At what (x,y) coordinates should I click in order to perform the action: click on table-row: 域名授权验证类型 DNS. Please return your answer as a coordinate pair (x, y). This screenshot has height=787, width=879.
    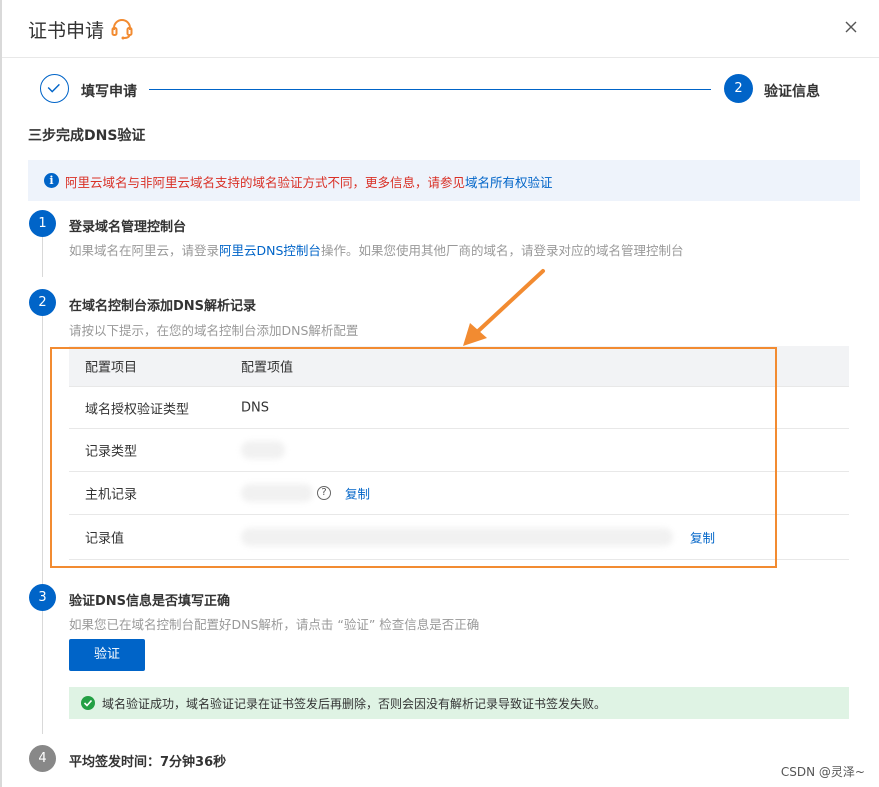
    Looking at the image, I should click on (459, 408).